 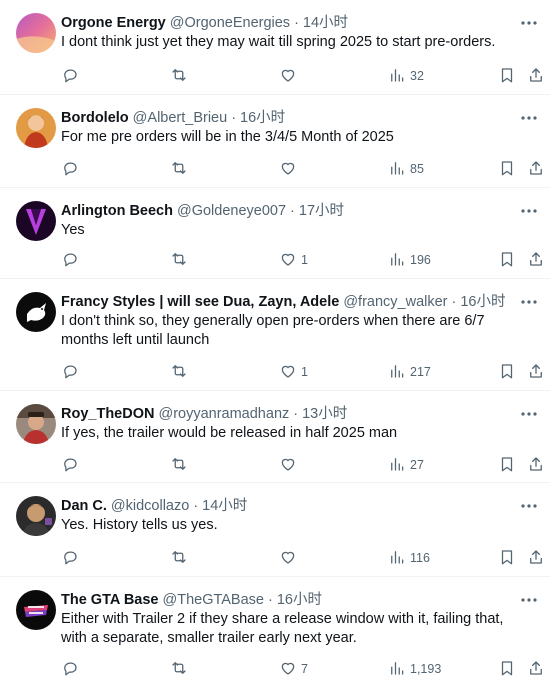 What do you see at coordinates (84, 506) in the screenshot?
I see `author-name: Dan C.` at bounding box center [84, 506].